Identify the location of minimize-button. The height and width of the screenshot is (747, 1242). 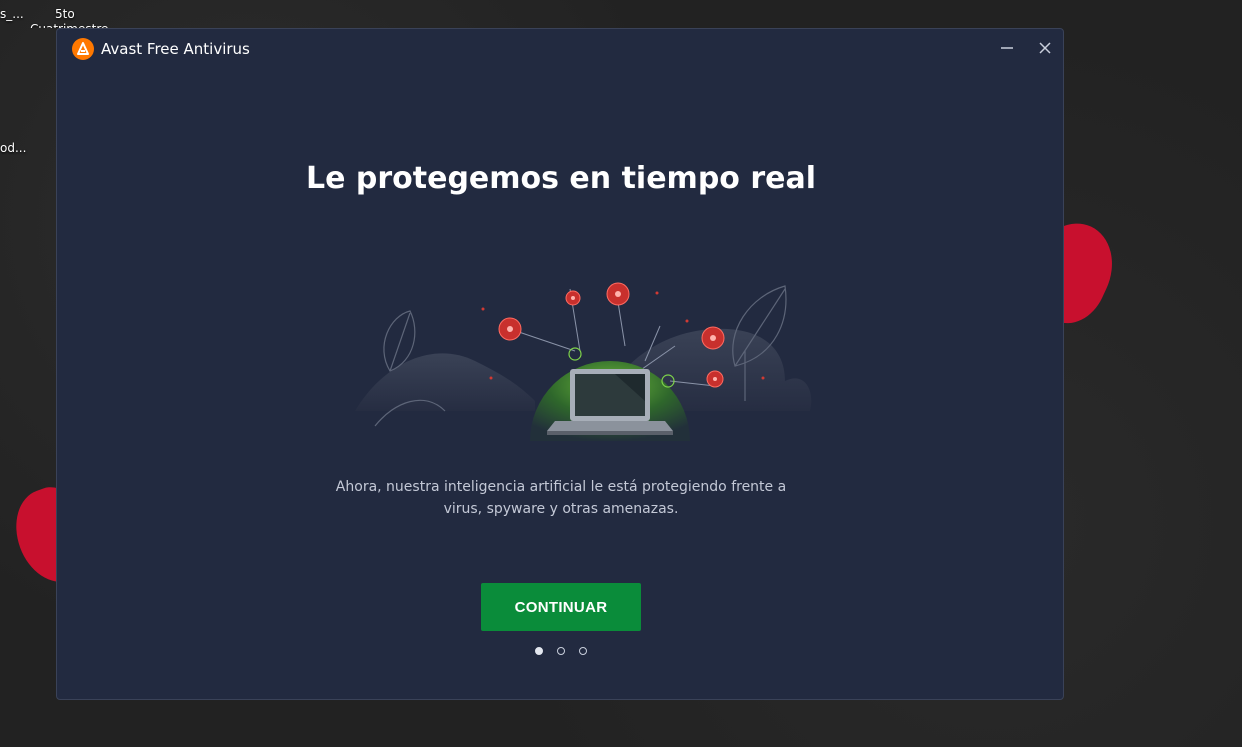
(1007, 48).